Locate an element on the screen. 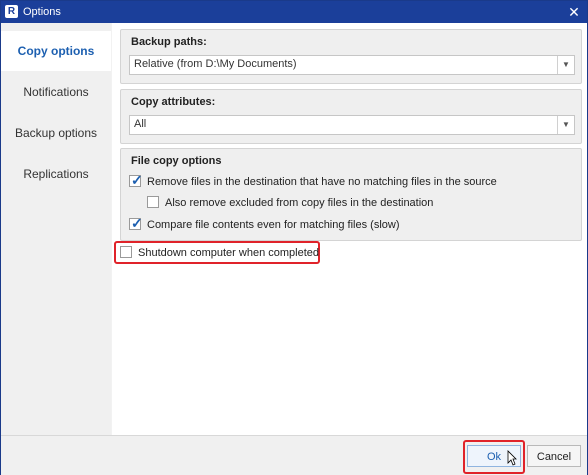 Image resolution: width=588 pixels, height=475 pixels. title-bar: R Options ✕ is located at coordinates (294, 12).